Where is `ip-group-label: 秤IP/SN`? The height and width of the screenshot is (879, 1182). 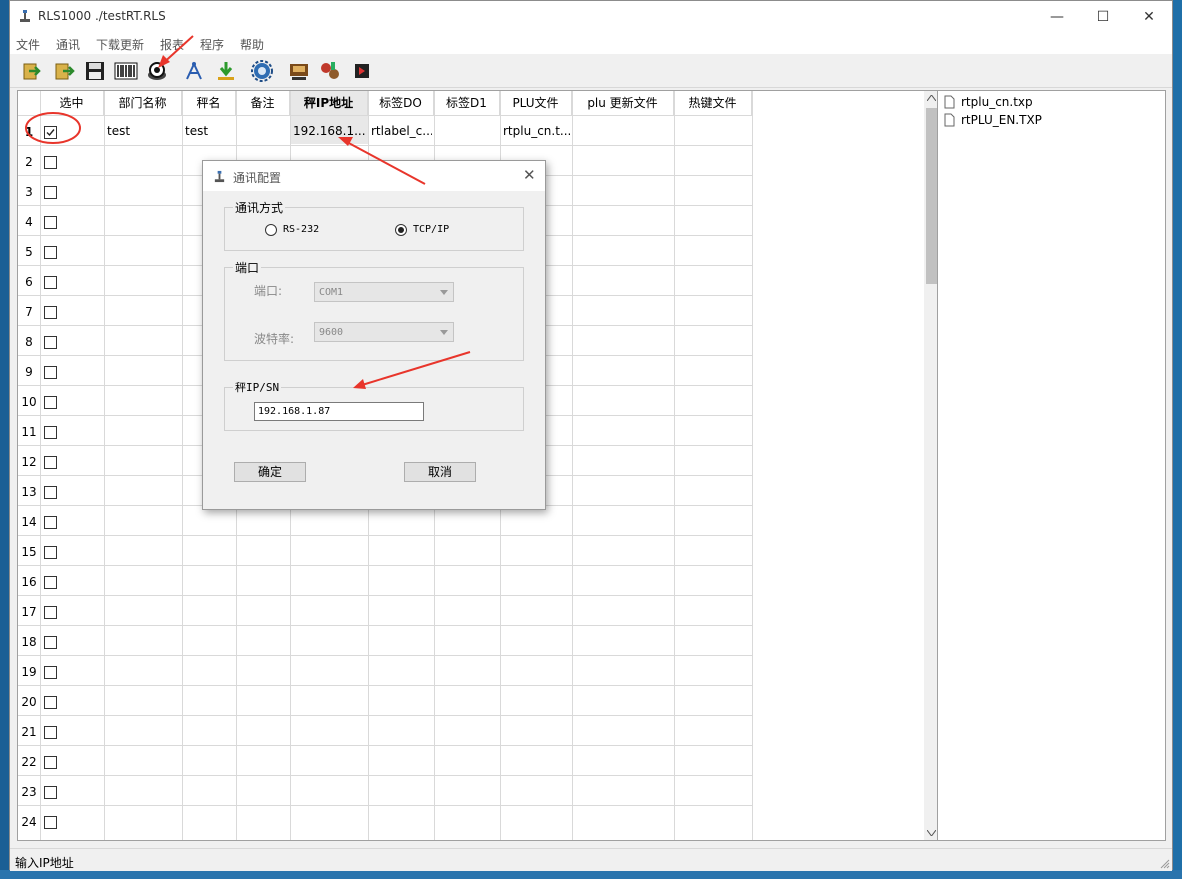 ip-group-label: 秤IP/SN is located at coordinates (257, 387).